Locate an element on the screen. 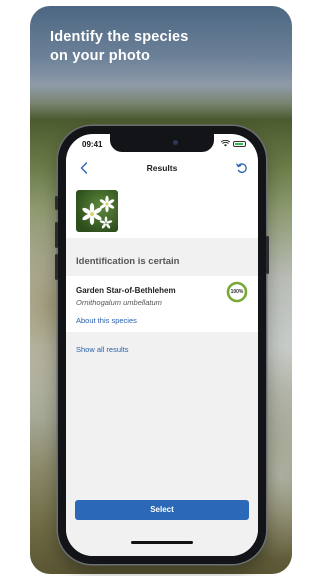 This screenshot has width=320, height=576. wifi-icon is located at coordinates (225, 143).